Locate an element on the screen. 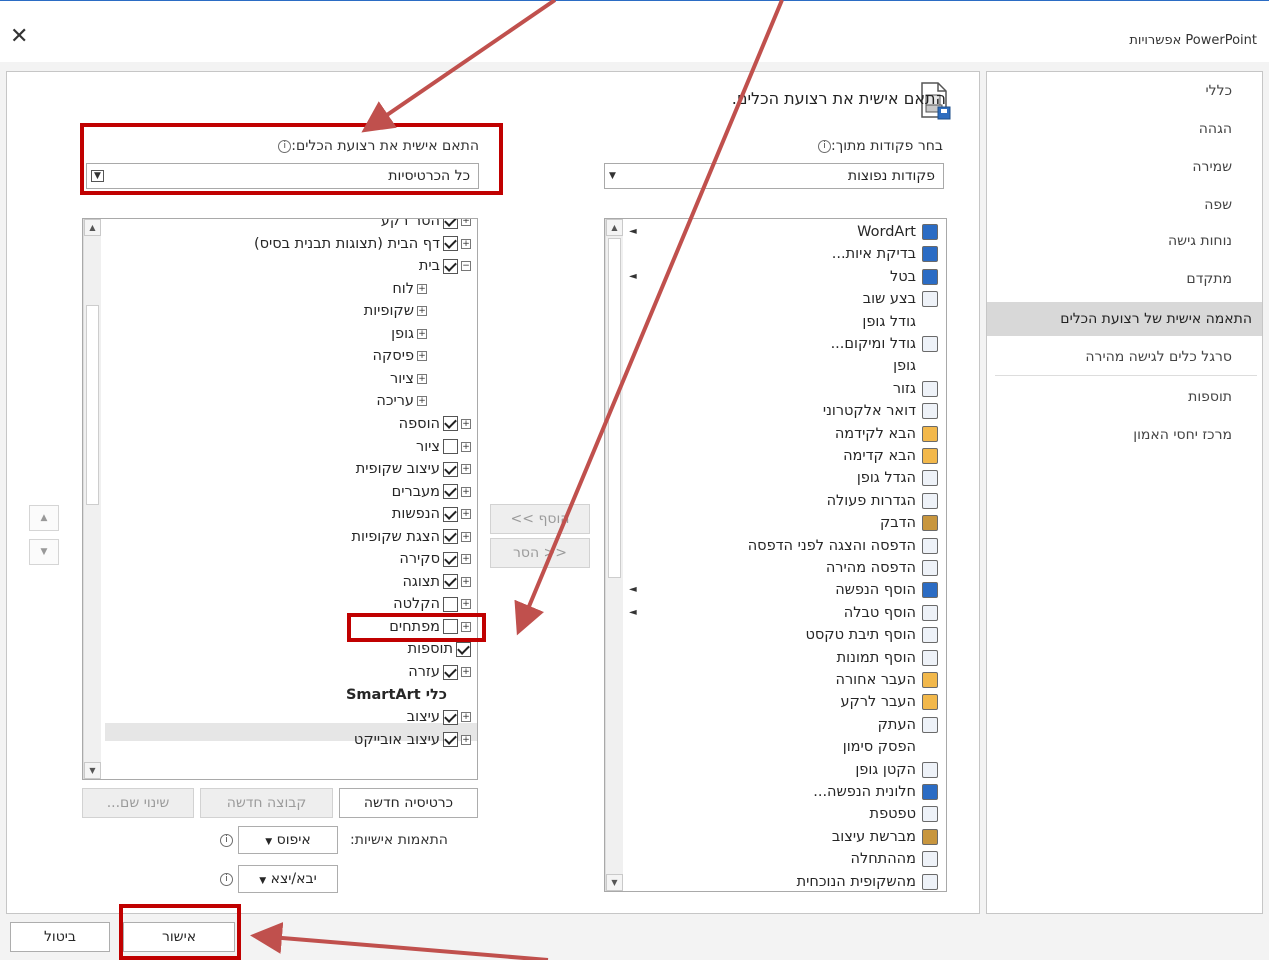 The height and width of the screenshot is (960, 1269). tree-node: − בית is located at coordinates (445, 266).